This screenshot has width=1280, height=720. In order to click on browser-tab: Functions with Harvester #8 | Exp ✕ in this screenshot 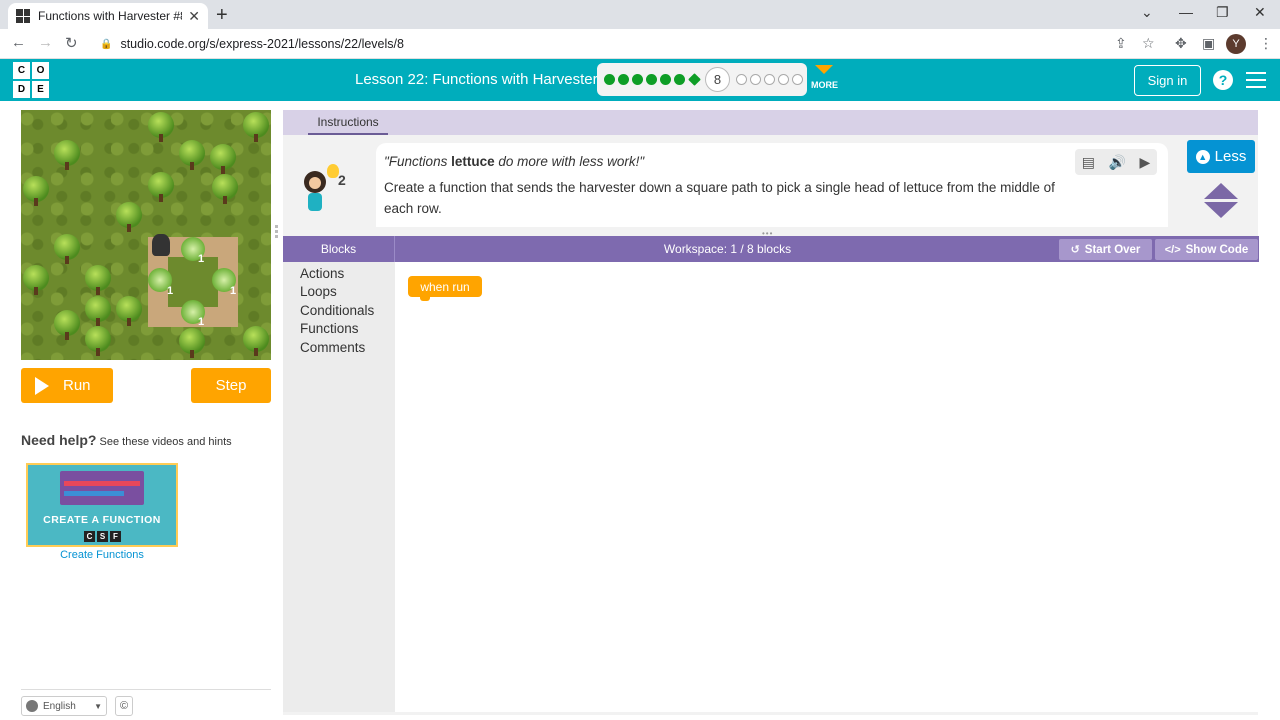, I will do `click(108, 16)`.